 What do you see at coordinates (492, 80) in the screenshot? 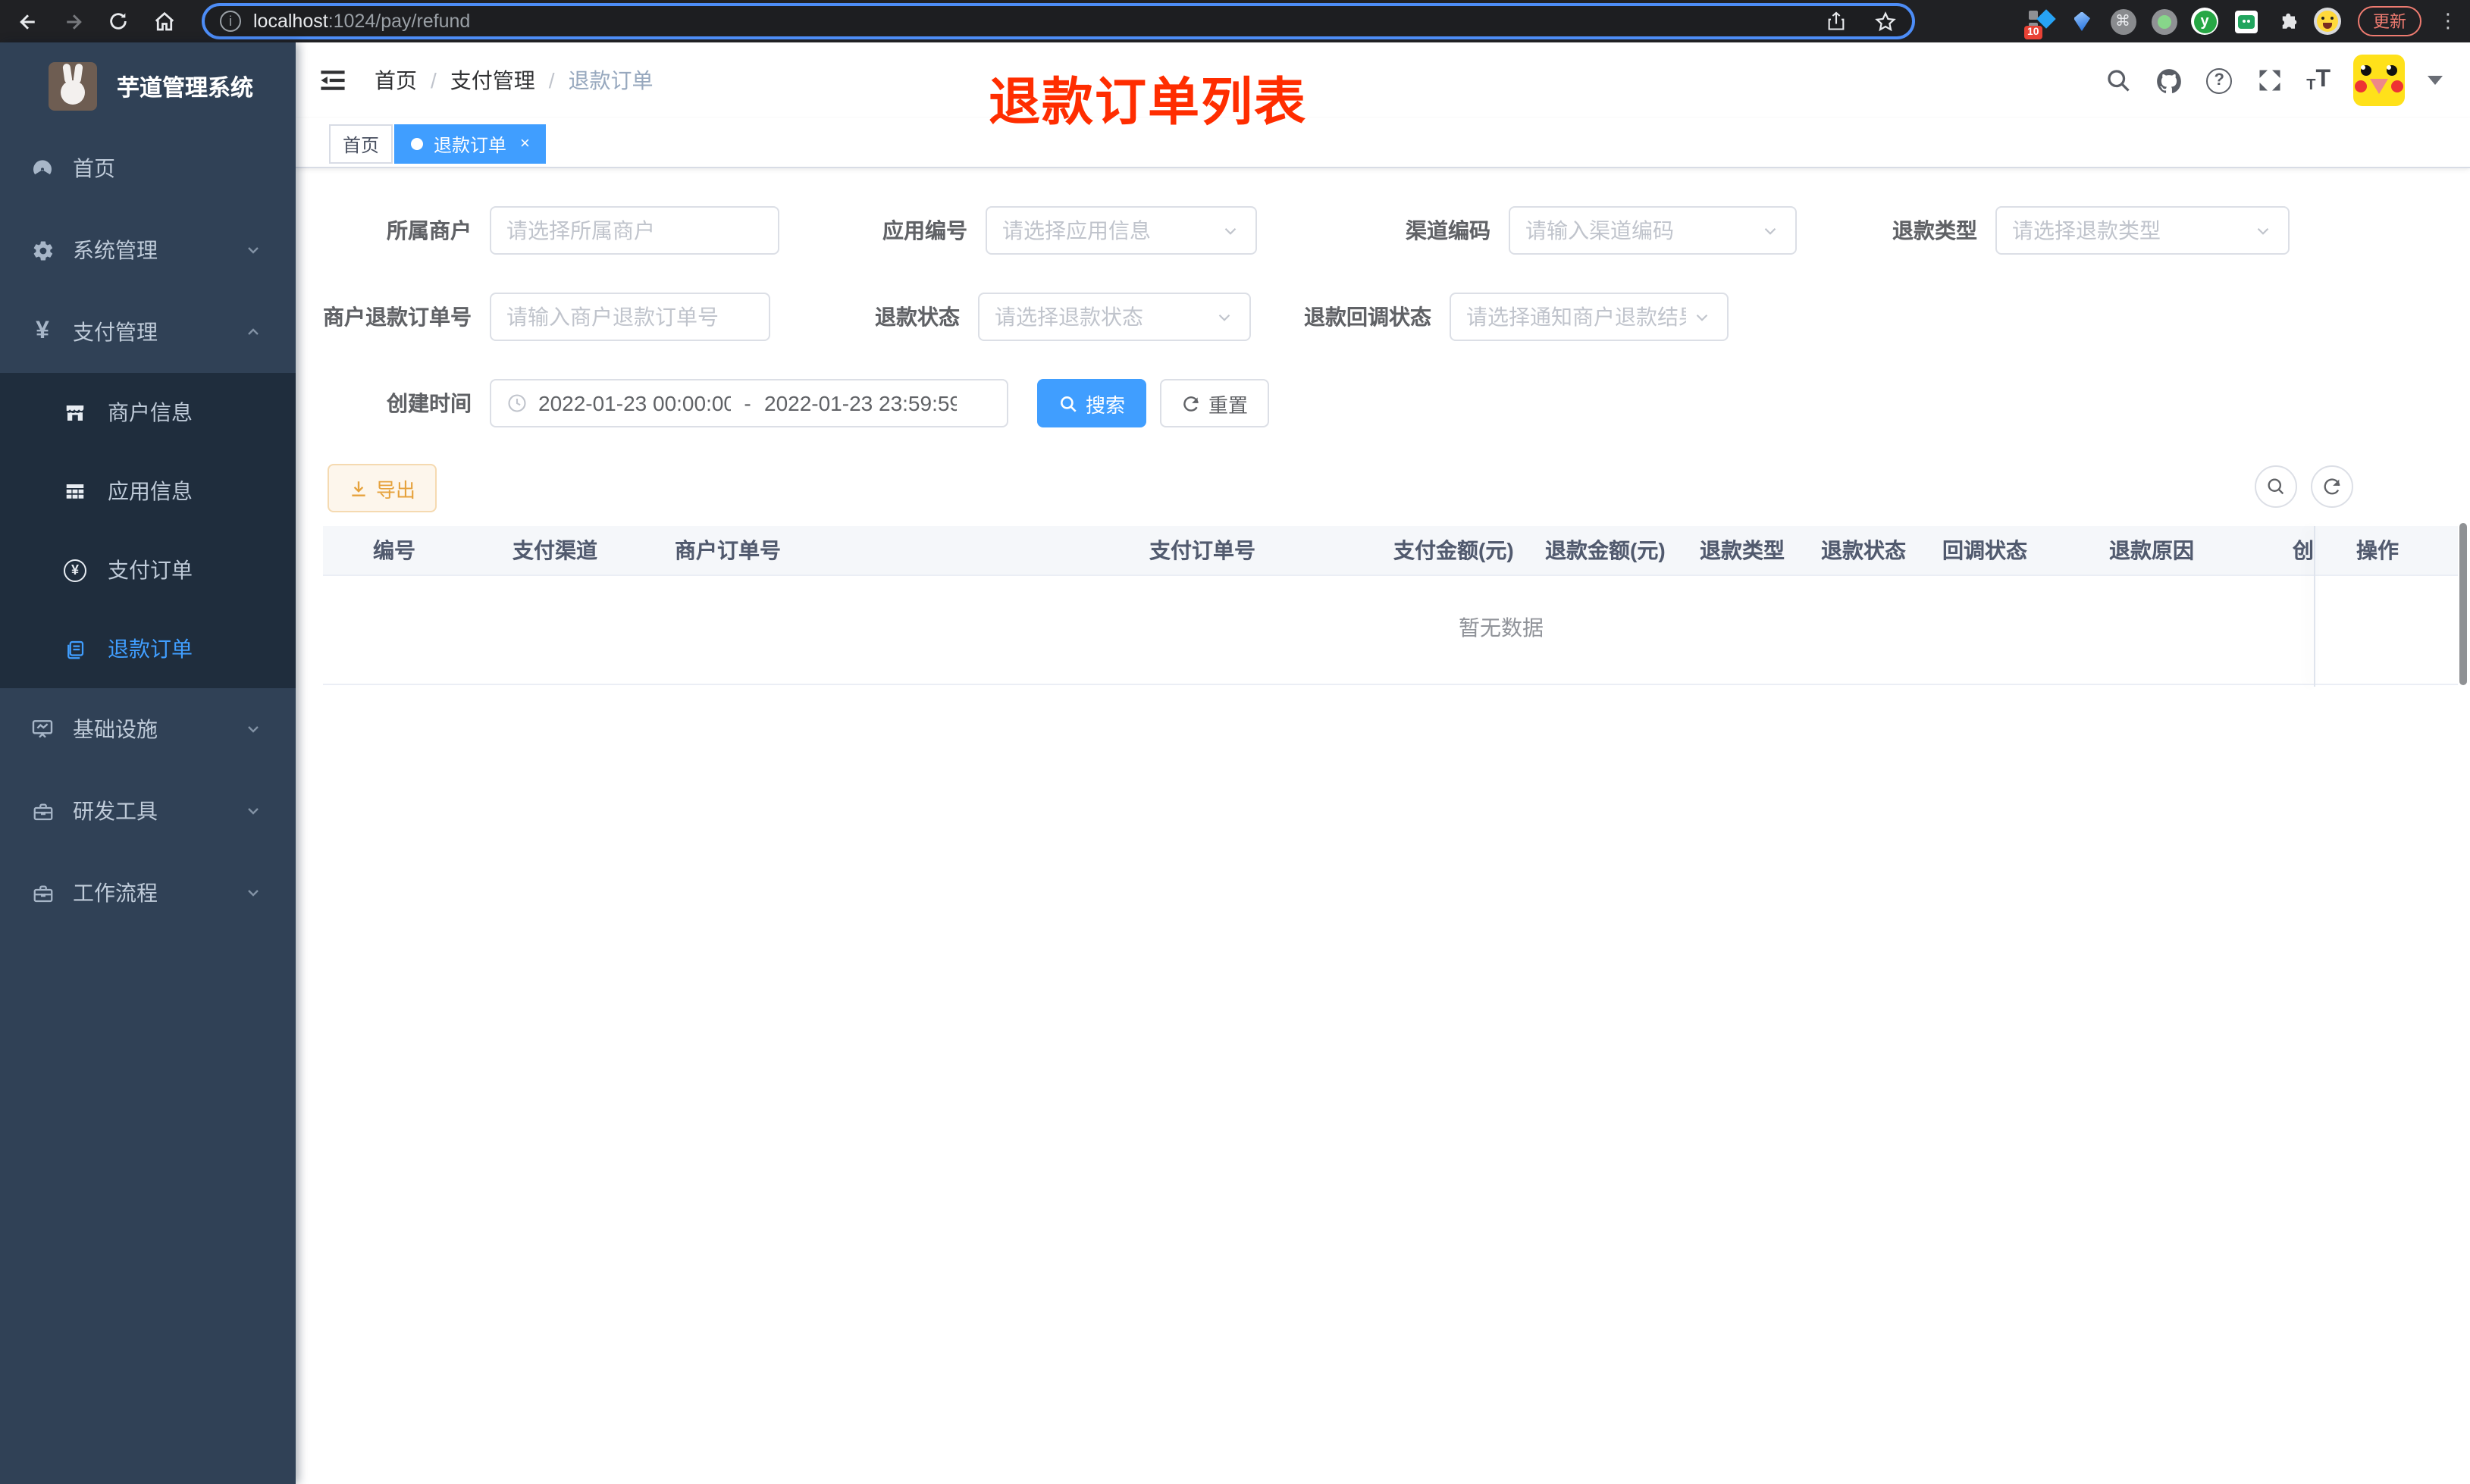
I see `breadcrumb-payment: 支付管理` at bounding box center [492, 80].